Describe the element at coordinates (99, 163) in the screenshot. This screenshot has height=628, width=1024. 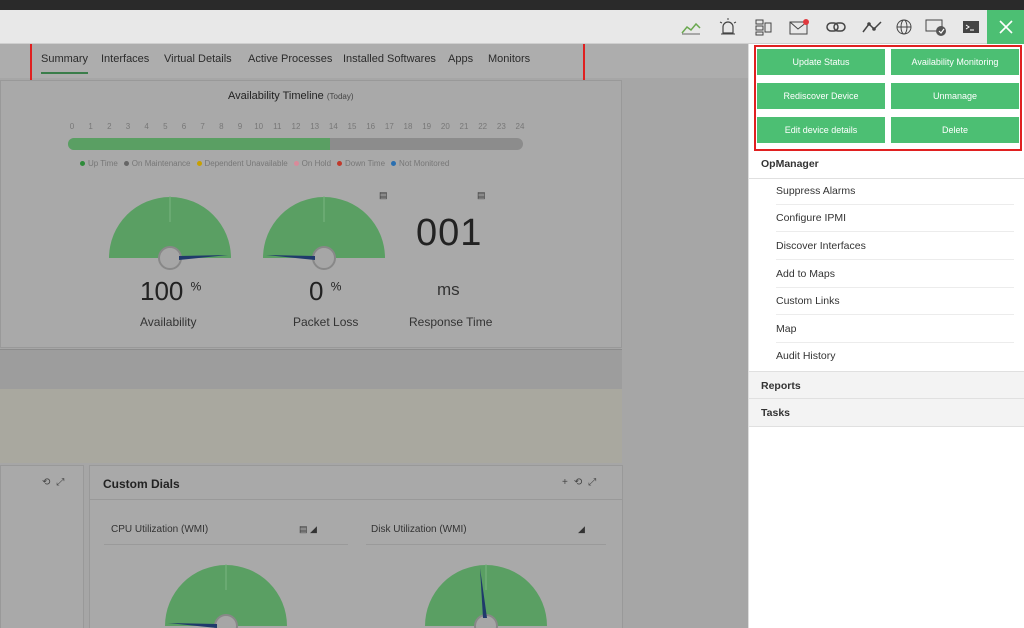
I see `legend-item: Up Time` at that location.